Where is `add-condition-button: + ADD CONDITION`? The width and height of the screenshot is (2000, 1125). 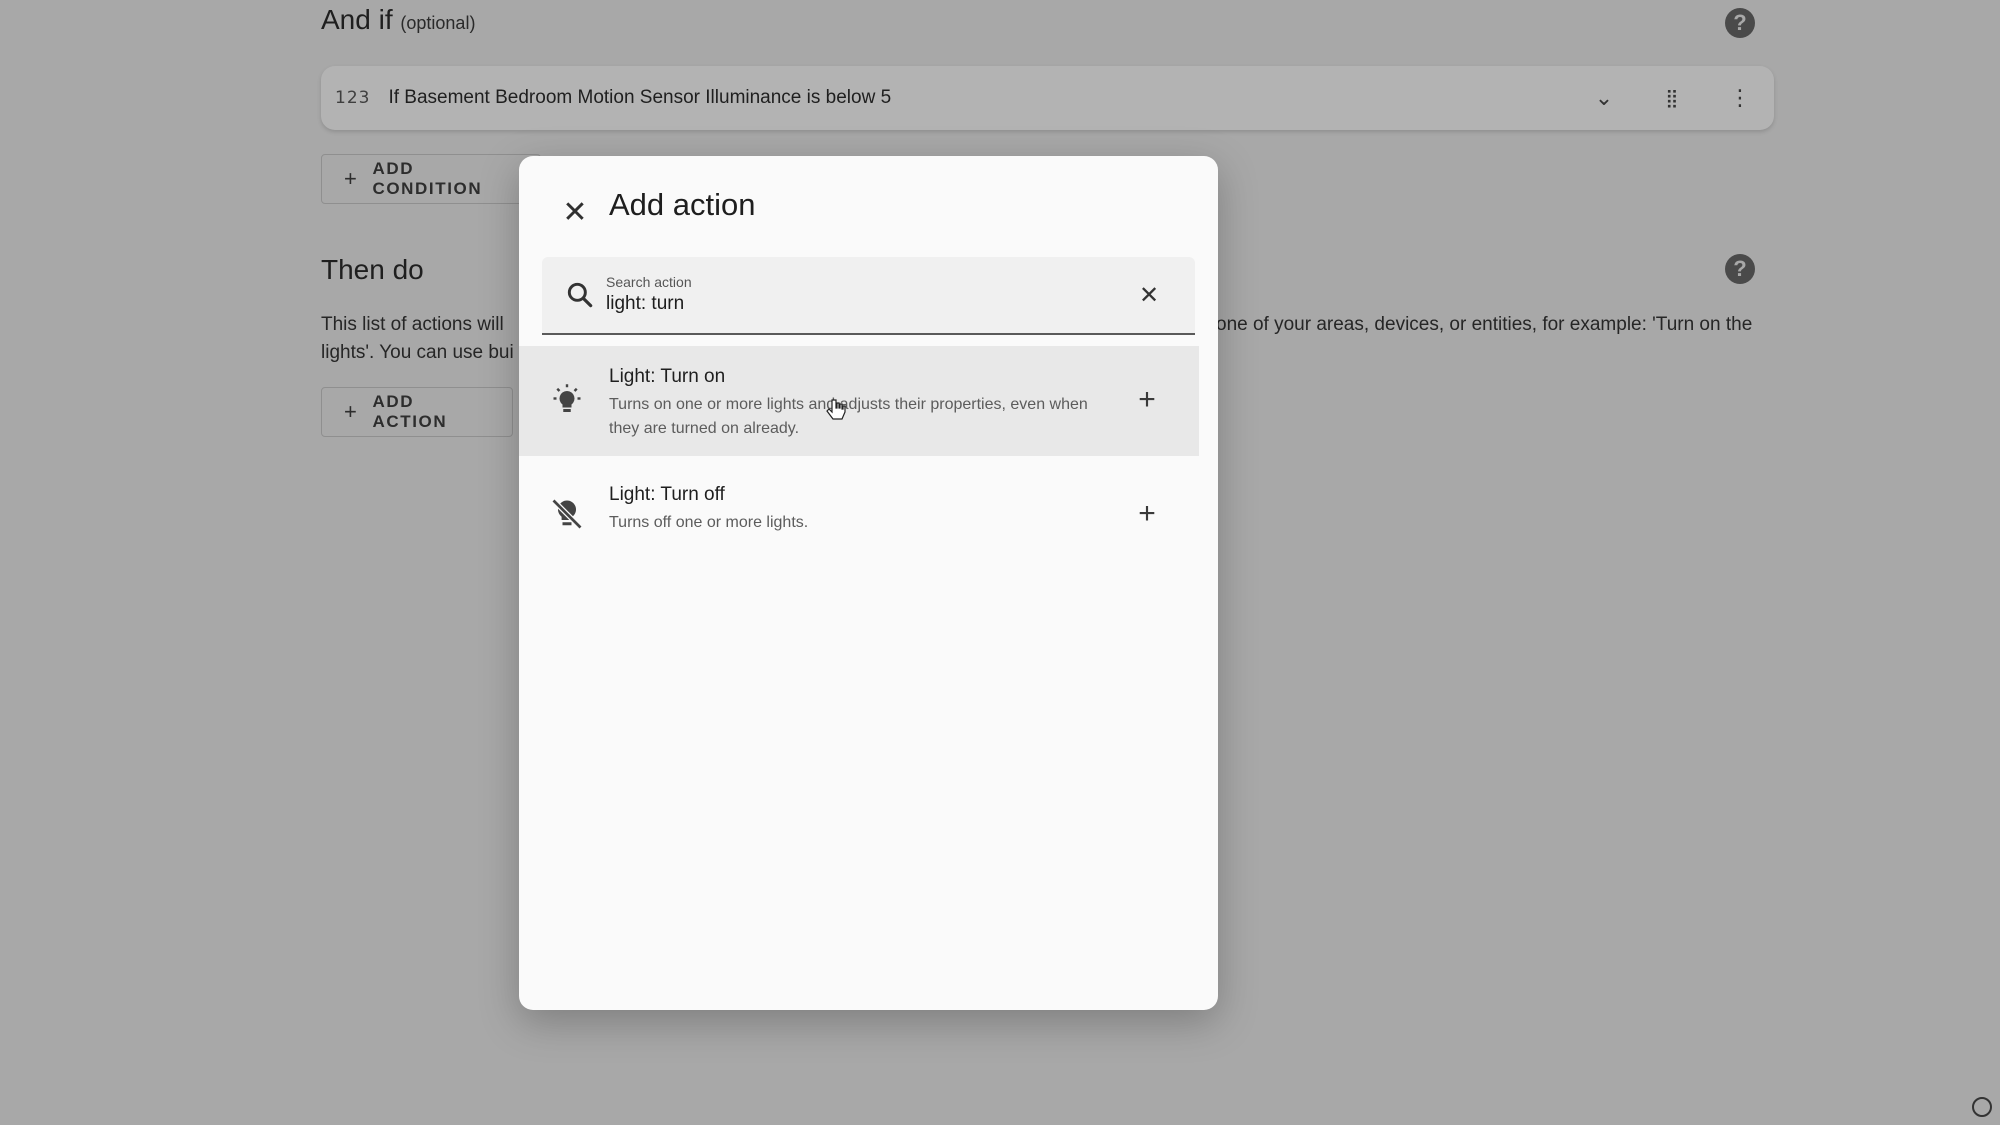 add-condition-button: + ADD CONDITION is located at coordinates (431, 179).